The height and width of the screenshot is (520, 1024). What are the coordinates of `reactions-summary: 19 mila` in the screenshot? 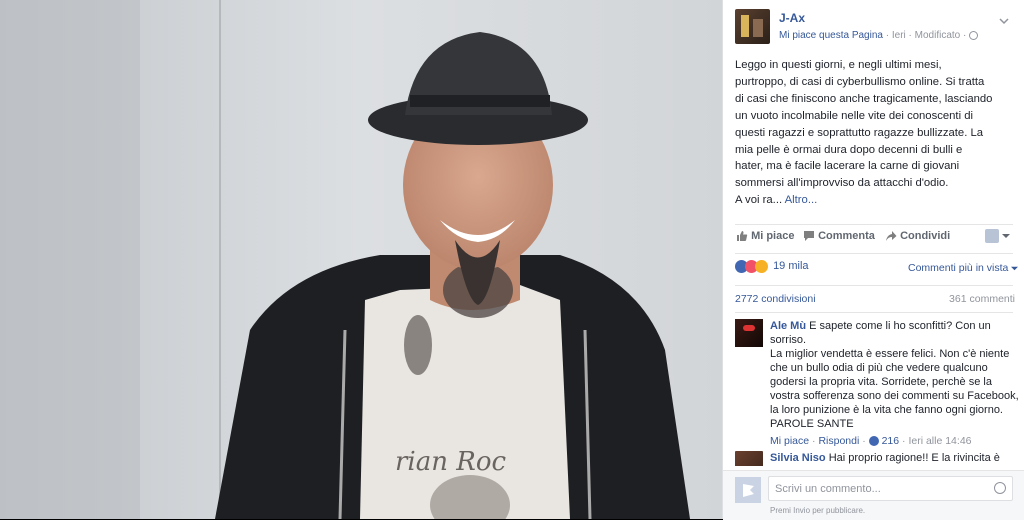 It's located at (772, 266).